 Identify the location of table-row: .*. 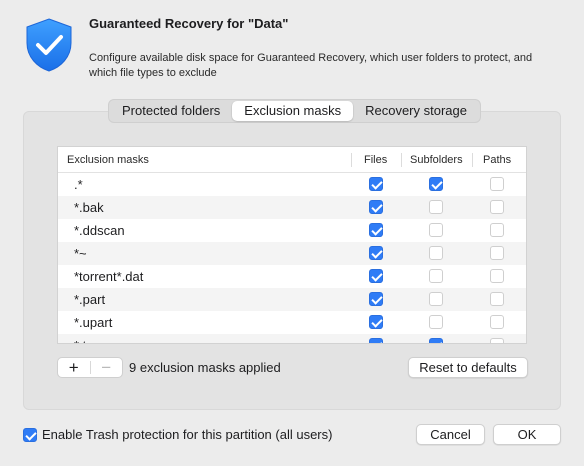
(292, 184).